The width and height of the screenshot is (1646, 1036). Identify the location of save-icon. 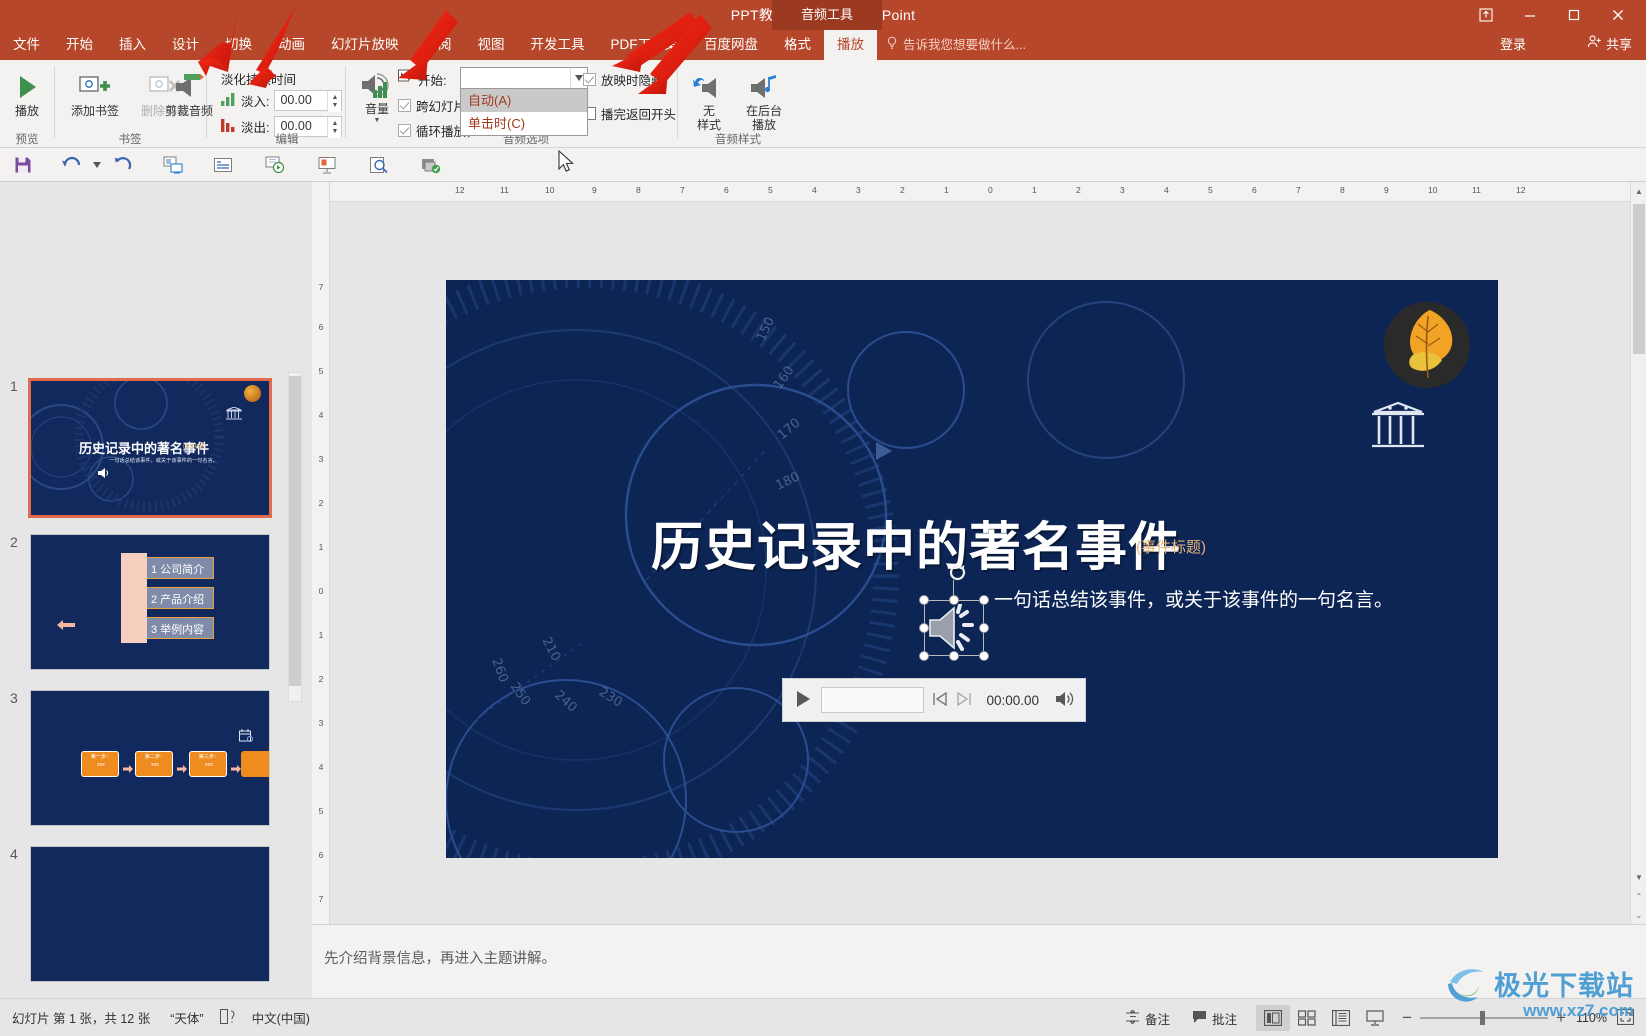
(23, 165).